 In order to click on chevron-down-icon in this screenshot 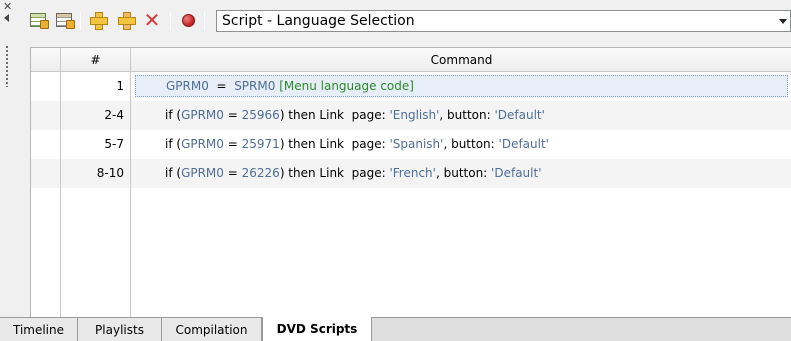, I will do `click(783, 21)`.